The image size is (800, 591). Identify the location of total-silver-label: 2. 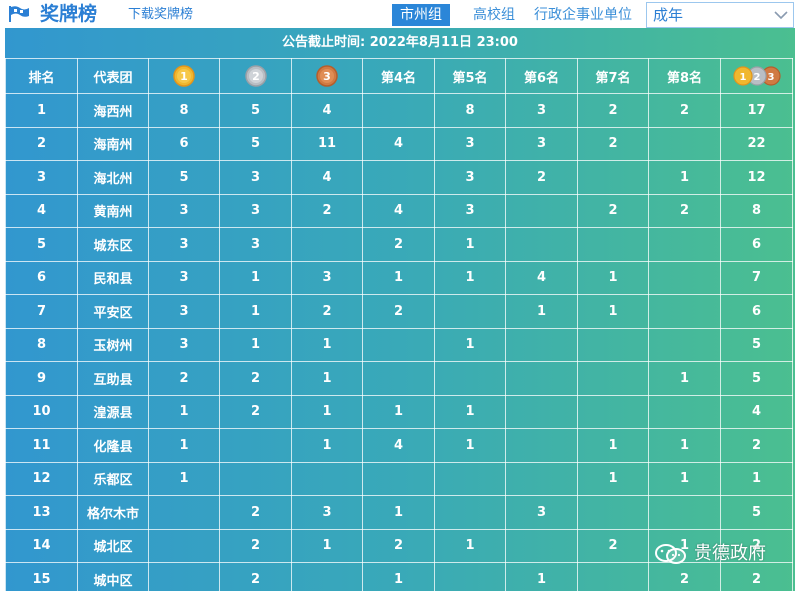
(756, 77).